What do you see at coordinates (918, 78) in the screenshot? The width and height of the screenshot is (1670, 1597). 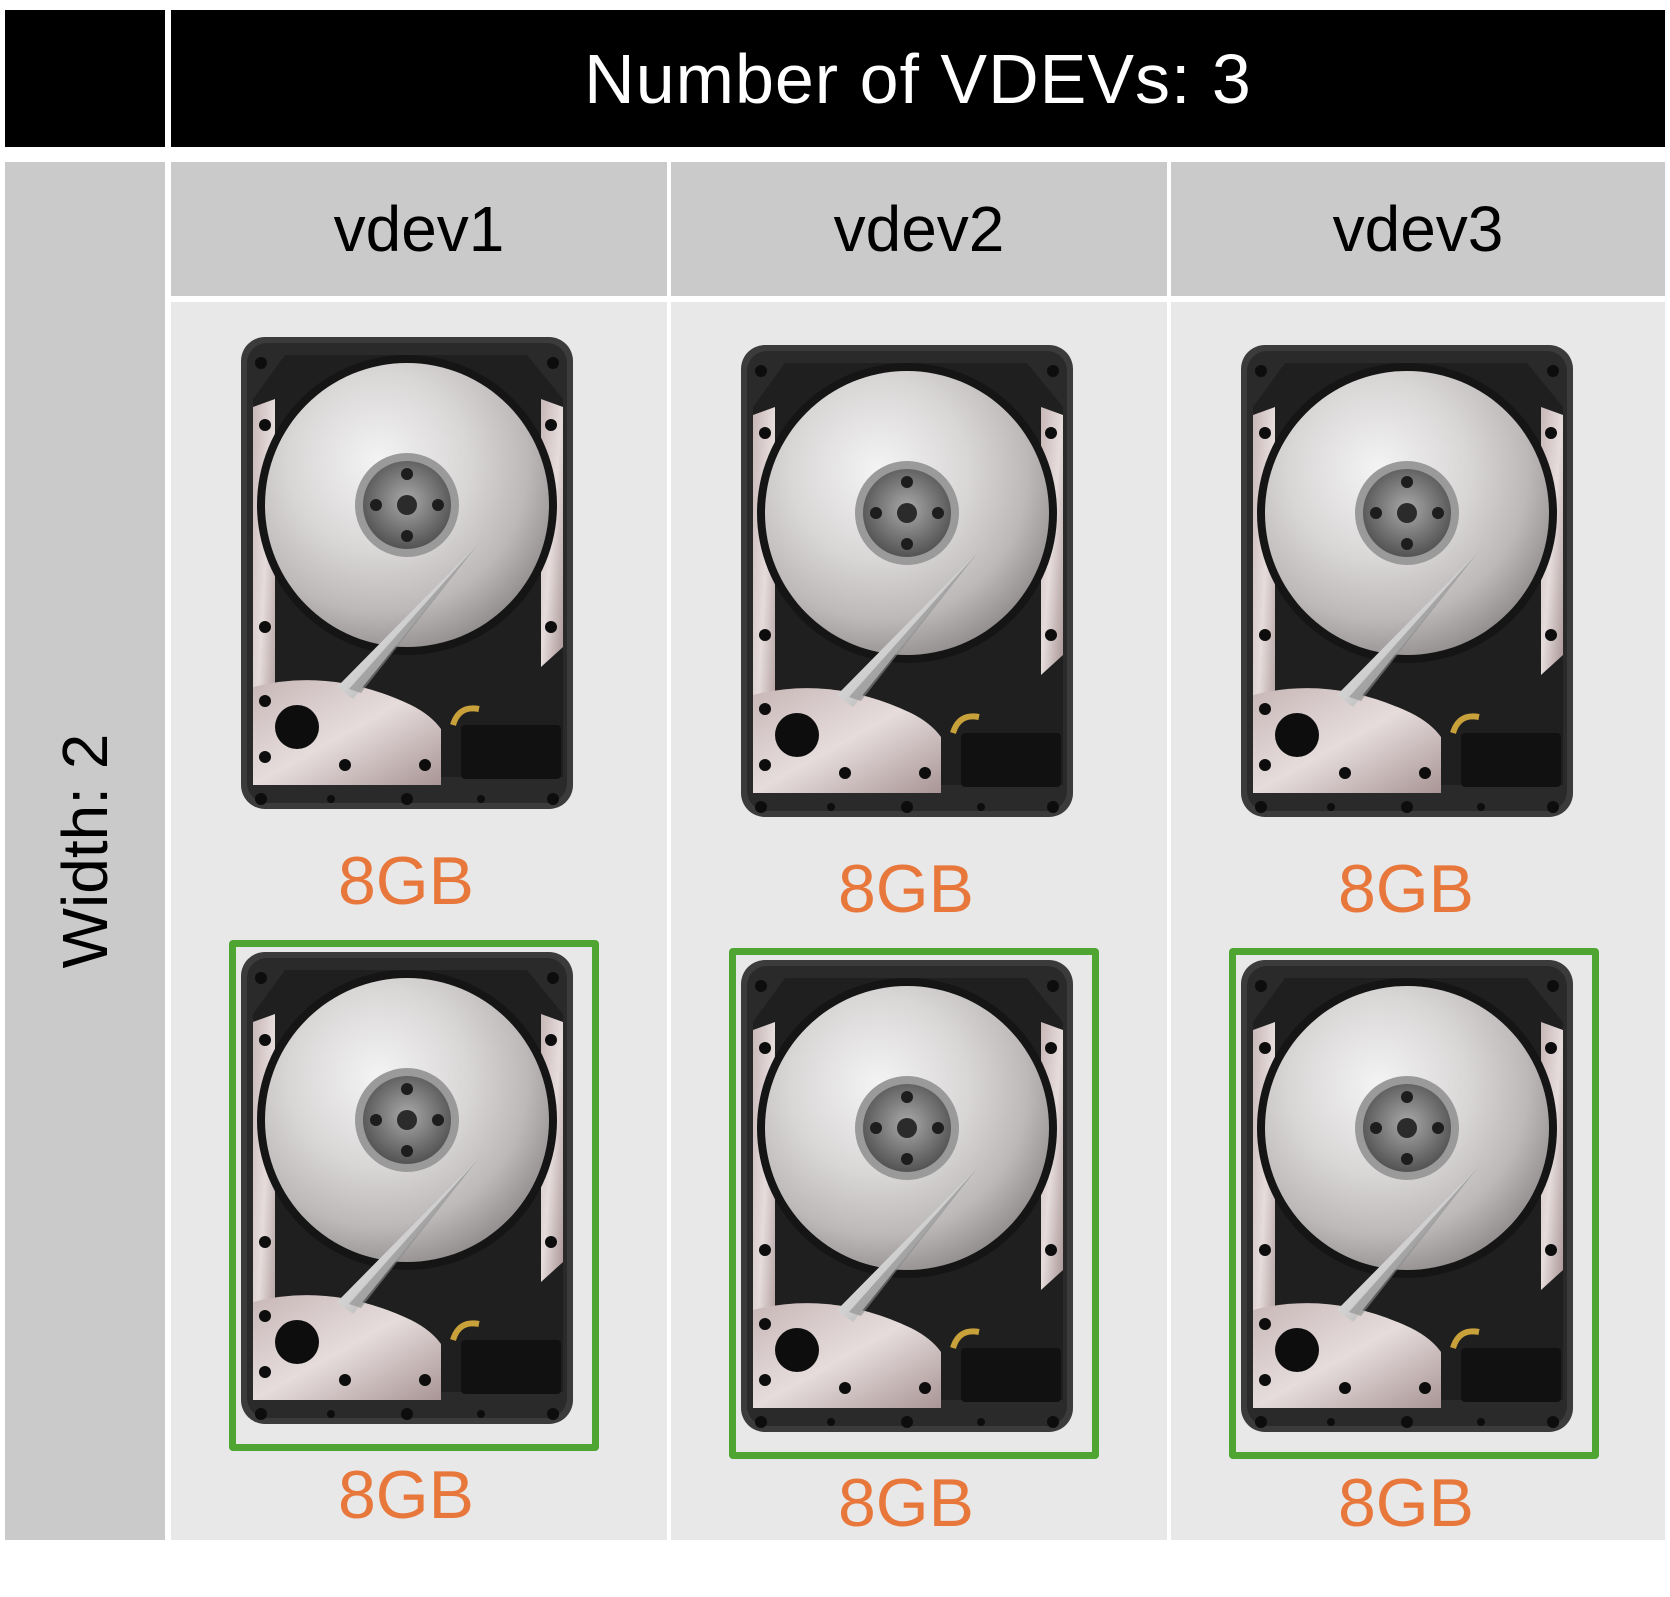 I see `pool-title: Number of VDEVs: 3` at bounding box center [918, 78].